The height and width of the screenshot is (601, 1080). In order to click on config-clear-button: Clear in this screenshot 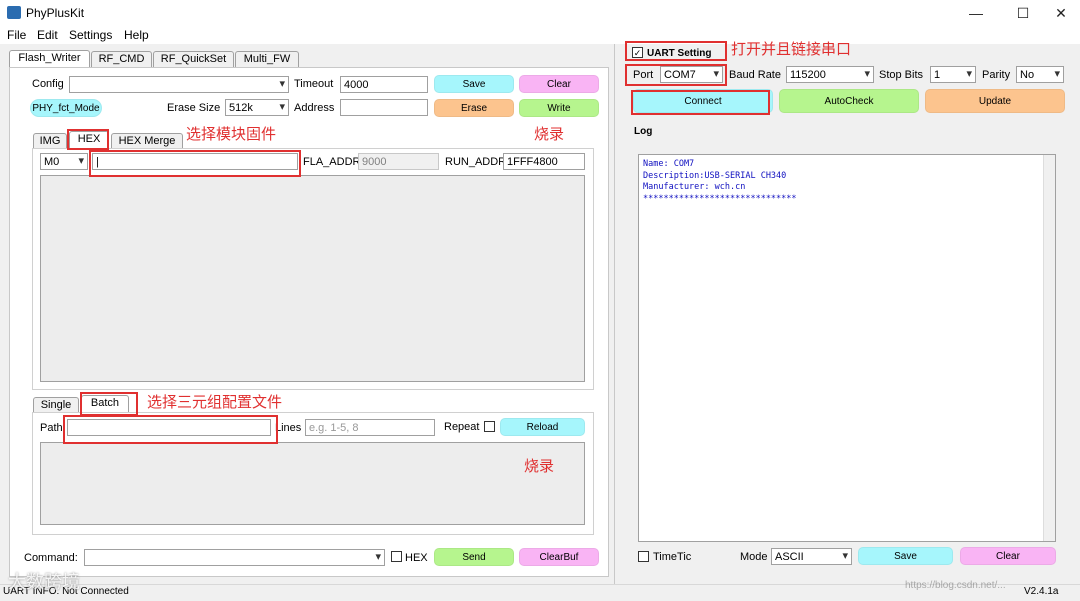, I will do `click(559, 84)`.